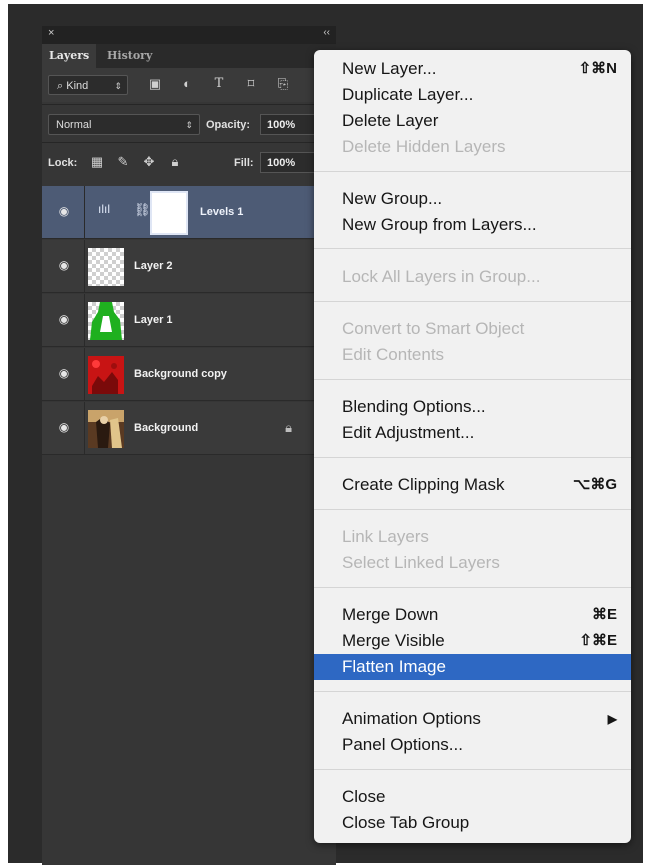 The height and width of the screenshot is (865, 645). Describe the element at coordinates (289, 162) in the screenshot. I see `fill-field: 100%` at that location.